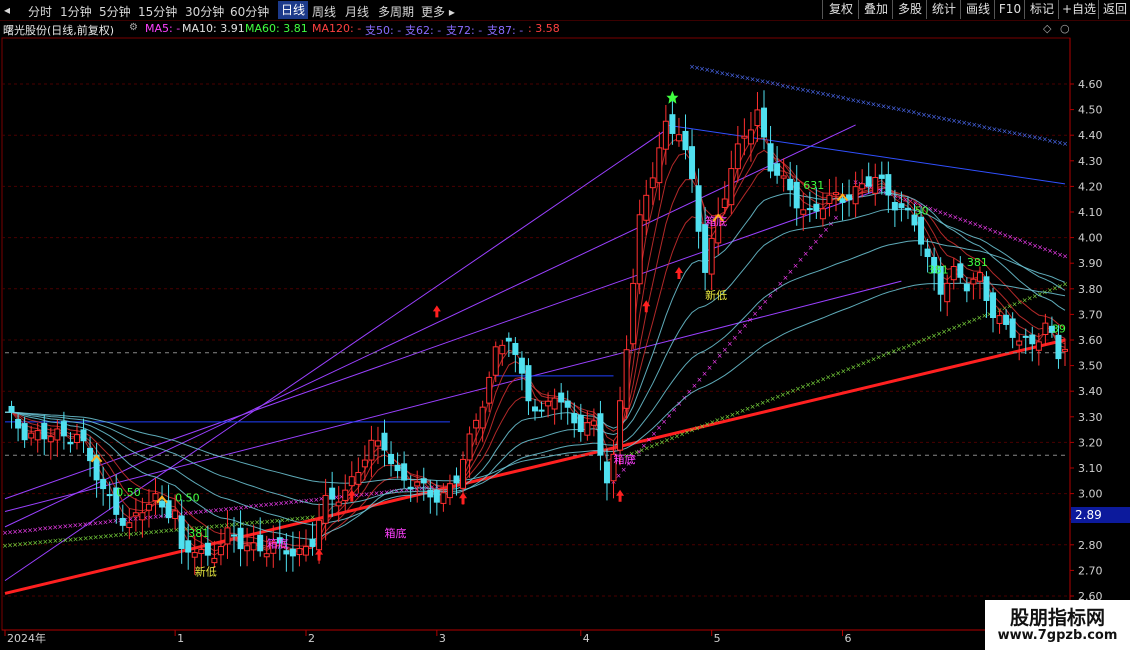 This screenshot has height=650, width=1130. Describe the element at coordinates (1078, 9) in the screenshot. I see `toolbar-button-7: +自选` at that location.